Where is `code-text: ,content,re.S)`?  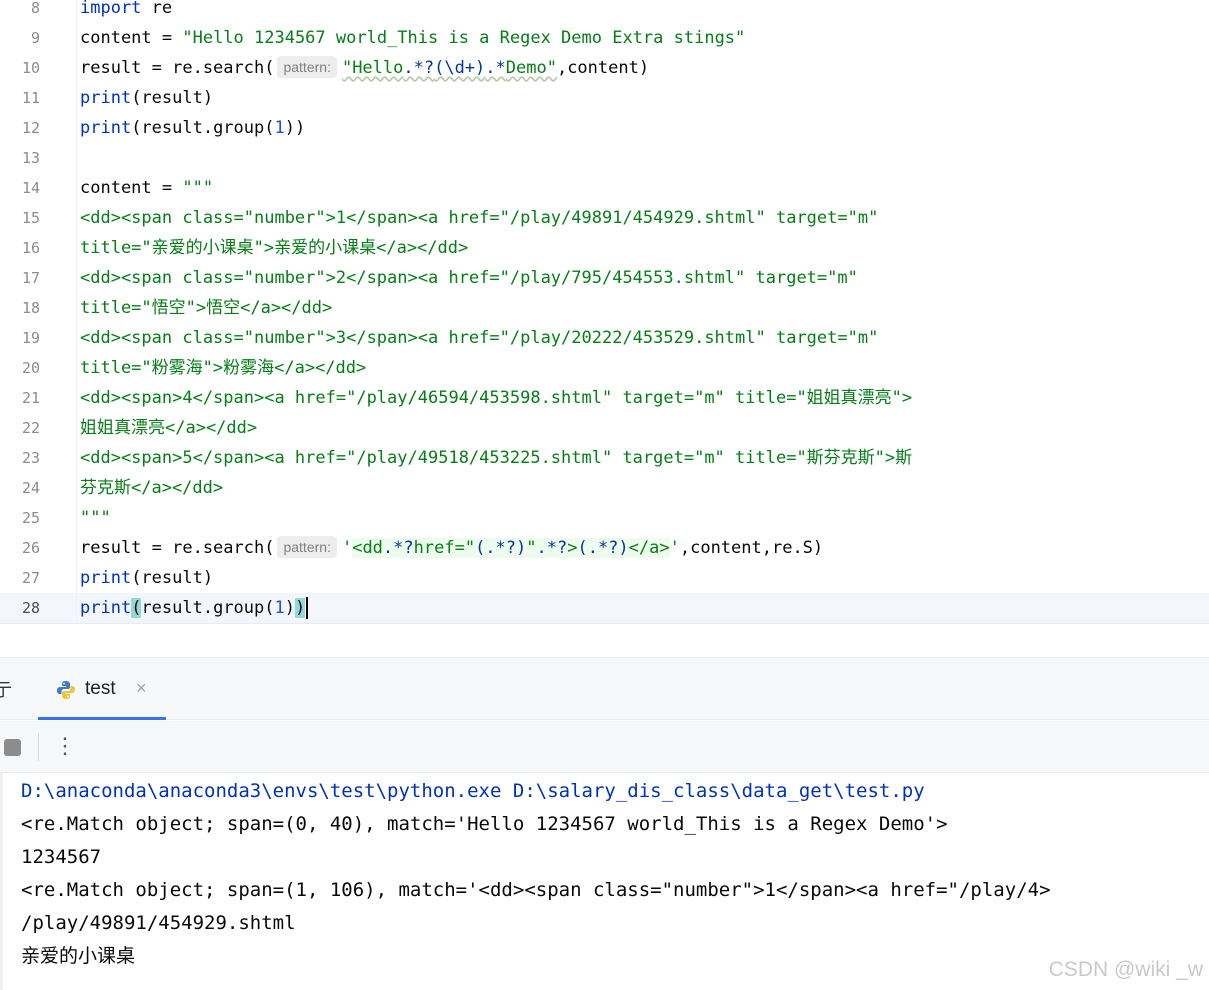 code-text: ,content,re.S) is located at coordinates (751, 548).